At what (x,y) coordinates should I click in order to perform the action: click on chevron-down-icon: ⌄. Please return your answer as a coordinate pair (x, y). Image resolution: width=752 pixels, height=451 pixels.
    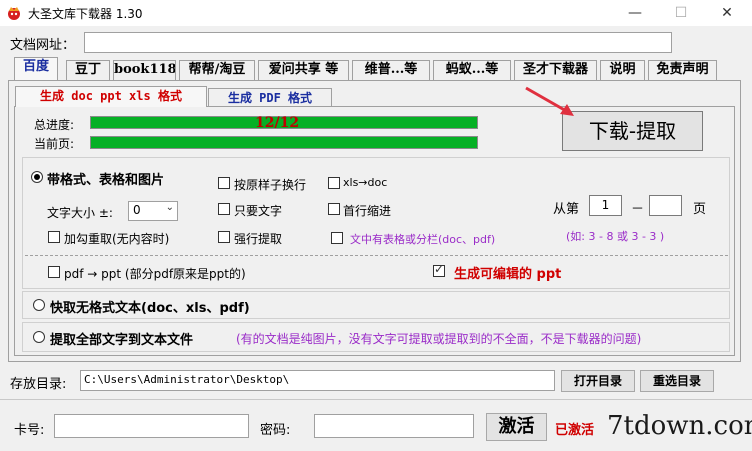
    Looking at the image, I should click on (169, 207).